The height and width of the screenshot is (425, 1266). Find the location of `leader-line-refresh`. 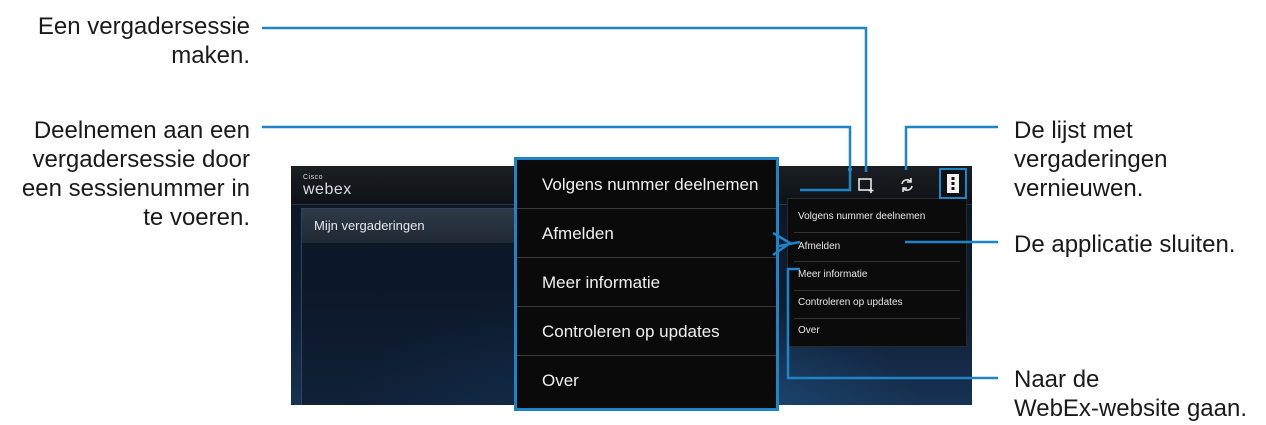

leader-line-refresh is located at coordinates (951, 147).